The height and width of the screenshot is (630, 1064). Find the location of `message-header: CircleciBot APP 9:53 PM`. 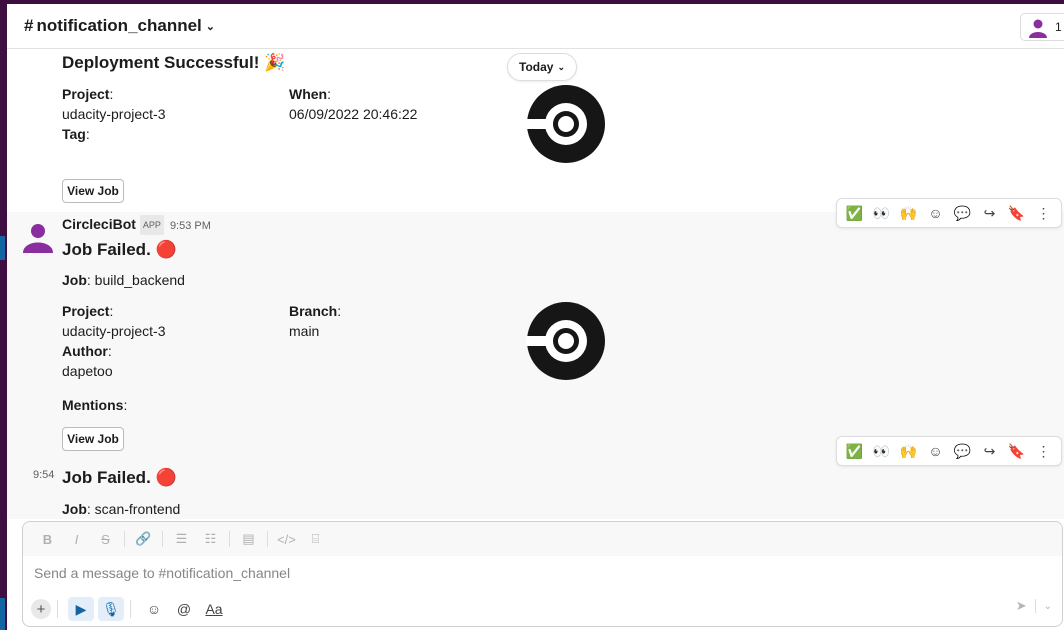

message-header: CircleciBot APP 9:53 PM is located at coordinates (136, 225).